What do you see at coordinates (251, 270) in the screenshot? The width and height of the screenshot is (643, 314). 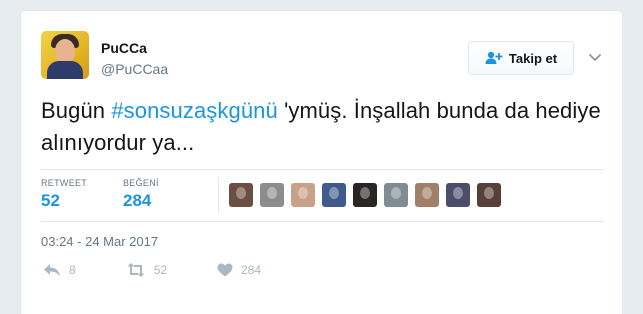 I see `like-action-count: 284` at bounding box center [251, 270].